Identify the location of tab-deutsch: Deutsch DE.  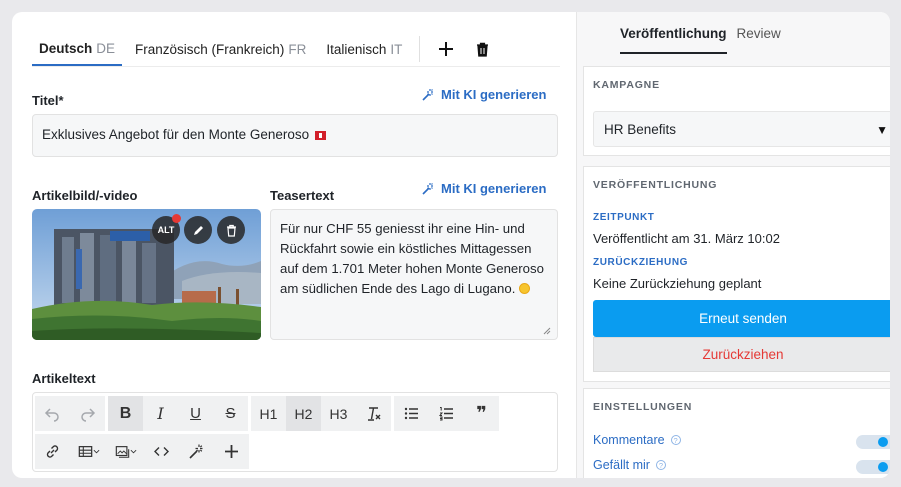
(77, 49).